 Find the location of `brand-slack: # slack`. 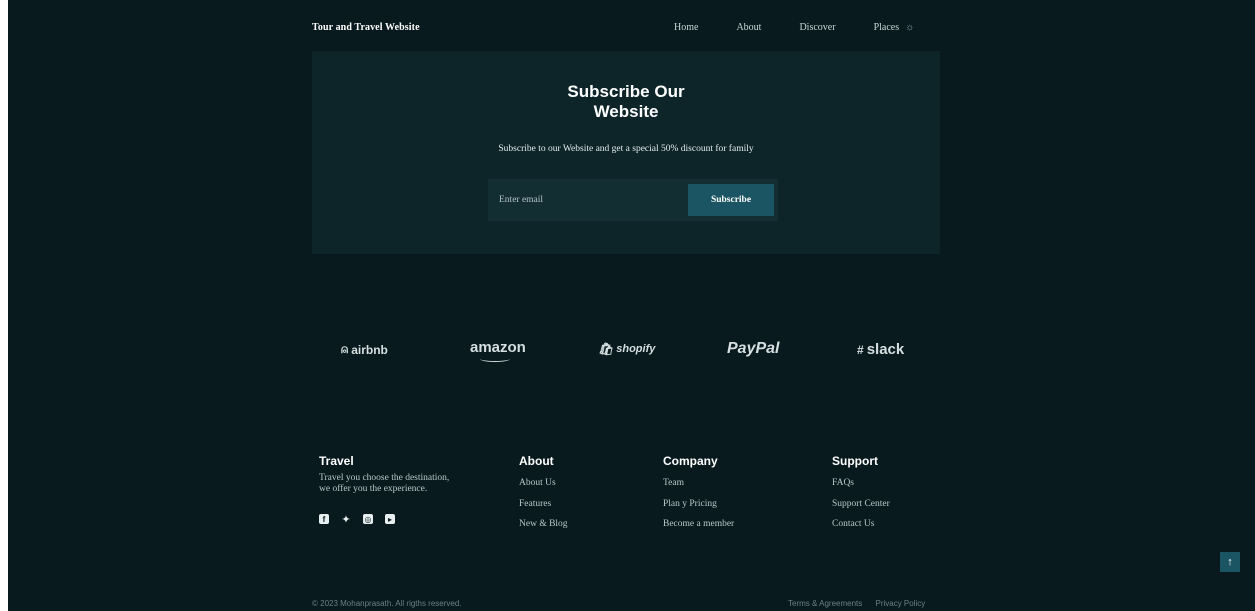

brand-slack: # slack is located at coordinates (880, 349).